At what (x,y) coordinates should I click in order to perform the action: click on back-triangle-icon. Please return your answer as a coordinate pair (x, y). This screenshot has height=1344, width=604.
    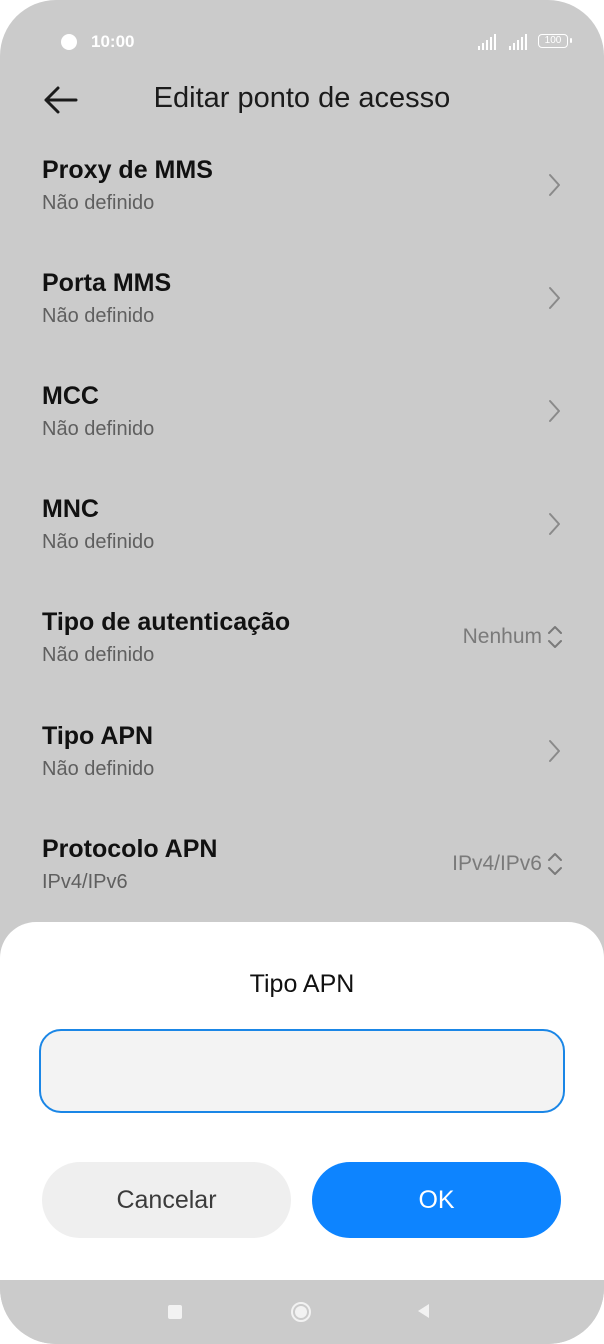
    Looking at the image, I should click on (423, 1311).